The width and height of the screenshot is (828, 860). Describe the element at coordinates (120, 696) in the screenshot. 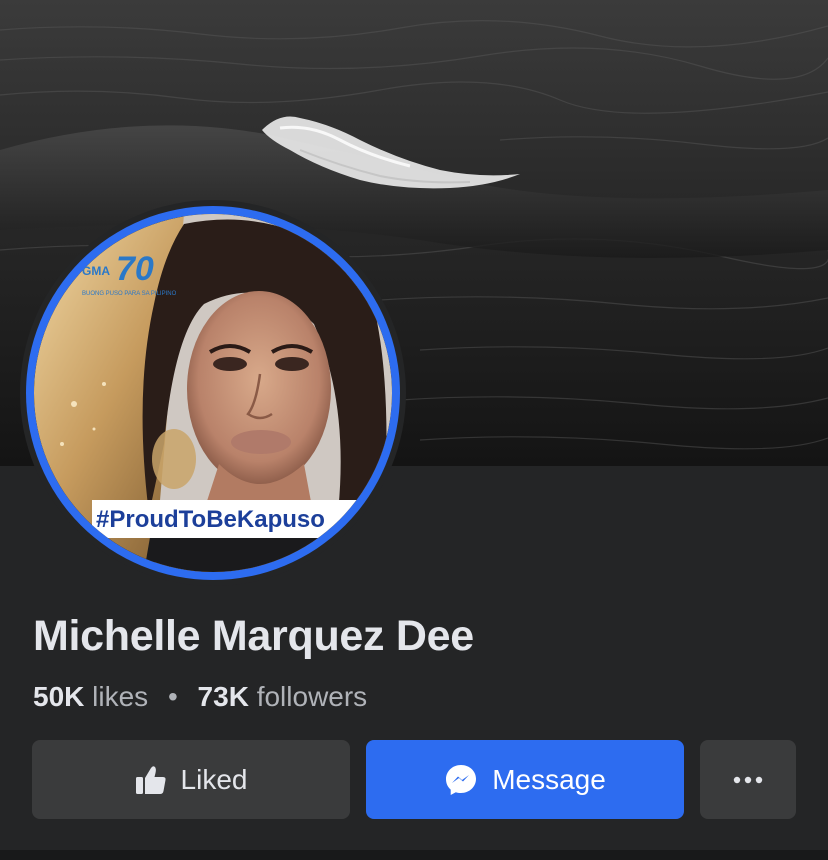

I see `likes-label: likes` at that location.